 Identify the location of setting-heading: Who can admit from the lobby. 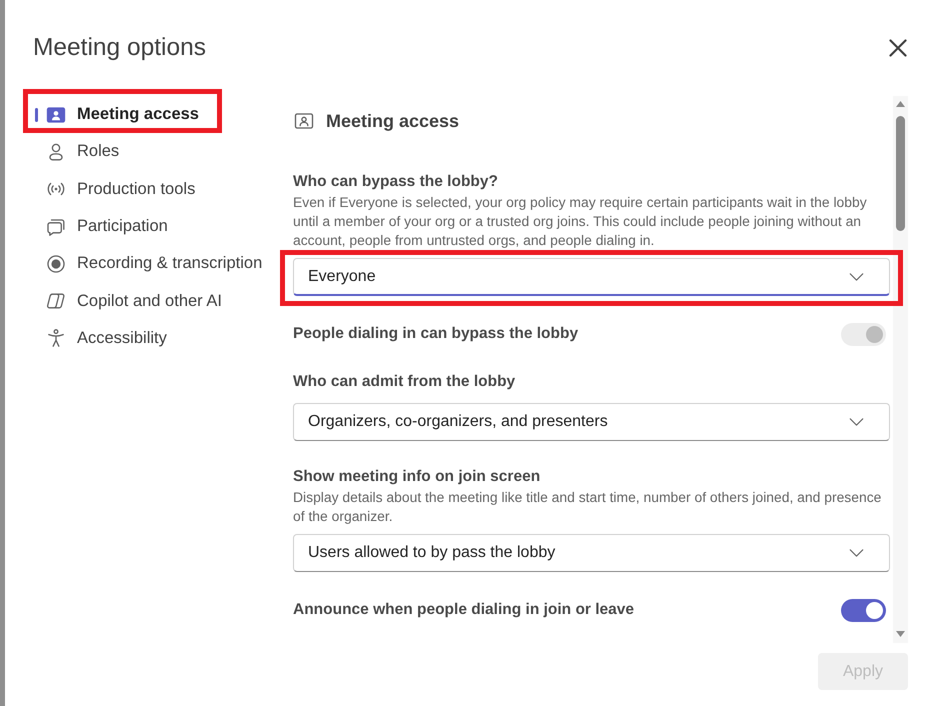
(404, 382).